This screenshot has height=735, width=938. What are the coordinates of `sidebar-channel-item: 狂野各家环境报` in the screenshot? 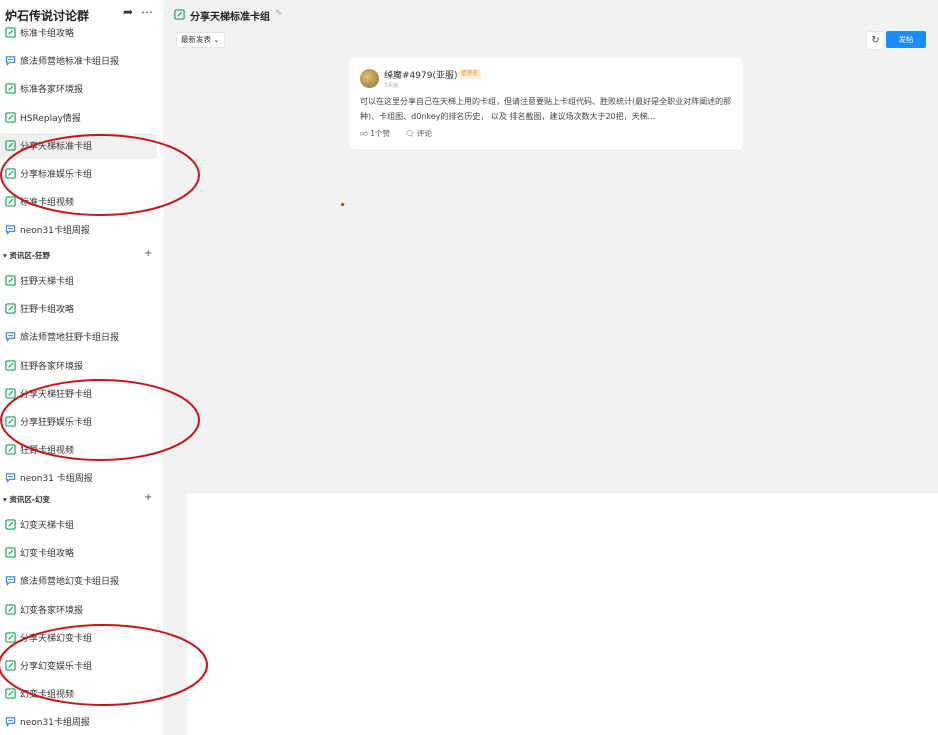 It's located at (78, 366).